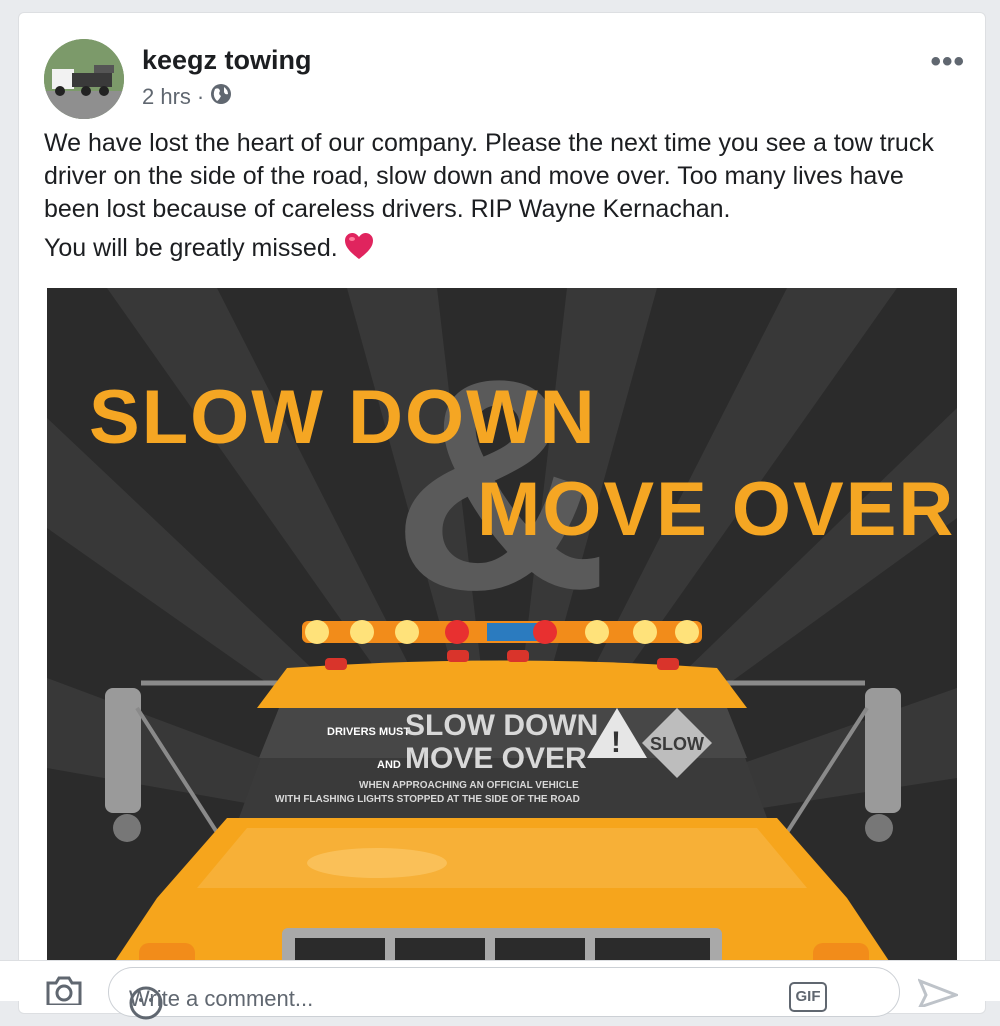  Describe the element at coordinates (221, 97) in the screenshot. I see `globe-icon` at that location.